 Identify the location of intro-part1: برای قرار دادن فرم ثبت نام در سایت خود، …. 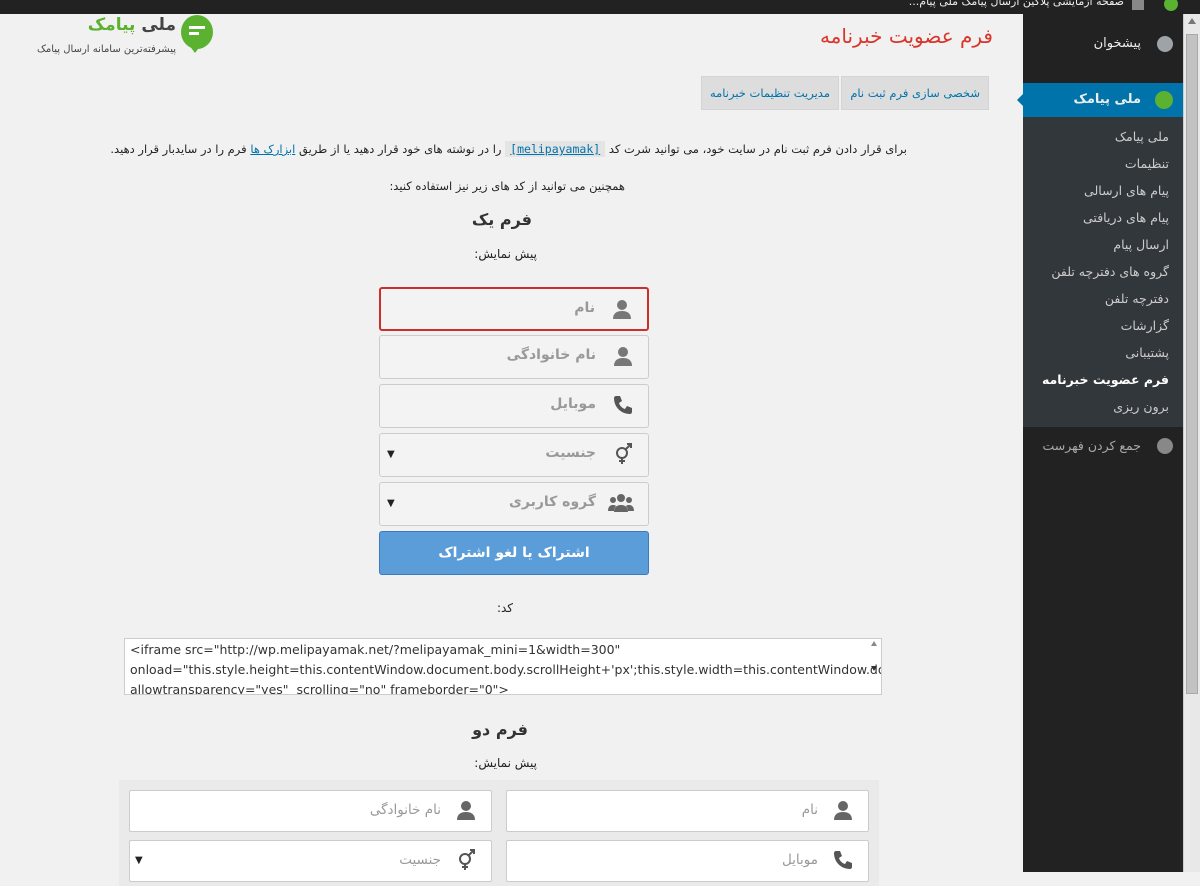
(757, 149).